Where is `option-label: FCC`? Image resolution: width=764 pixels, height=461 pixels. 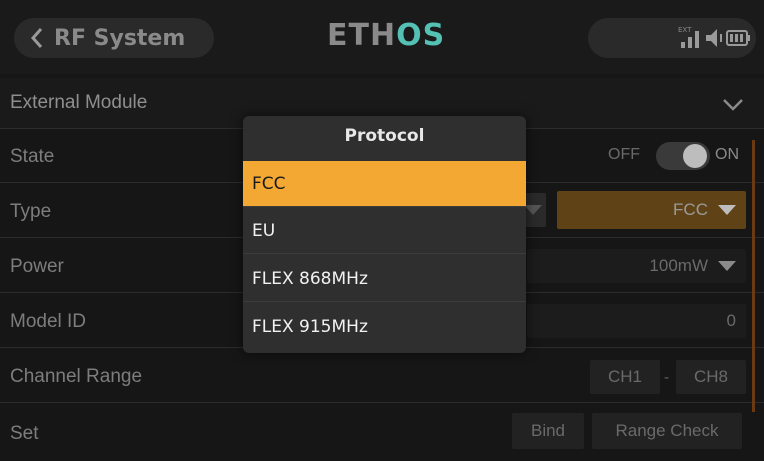
option-label: FCC is located at coordinates (269, 183).